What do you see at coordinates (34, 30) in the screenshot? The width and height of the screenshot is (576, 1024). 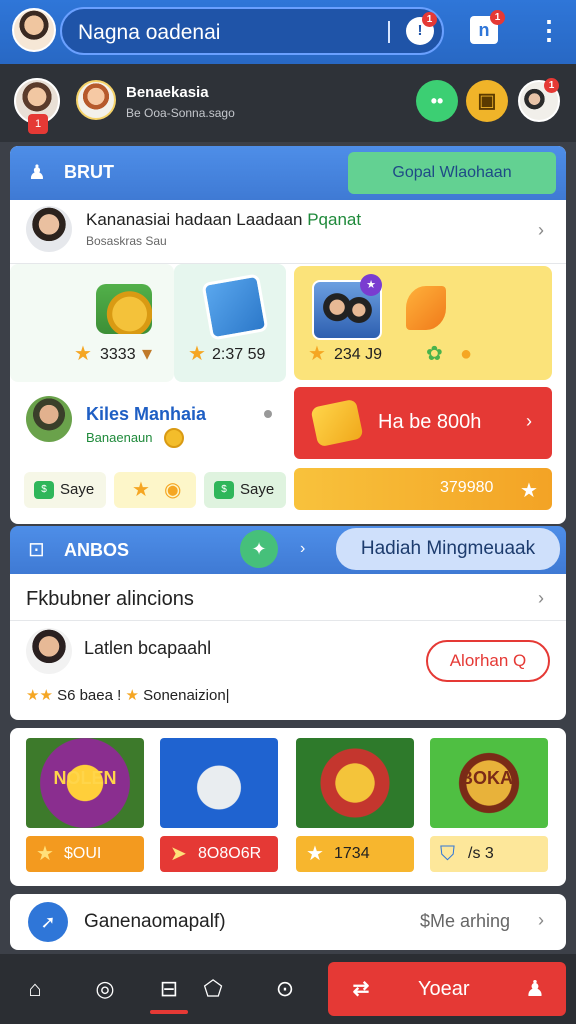 I see `profile-avatar` at bounding box center [34, 30].